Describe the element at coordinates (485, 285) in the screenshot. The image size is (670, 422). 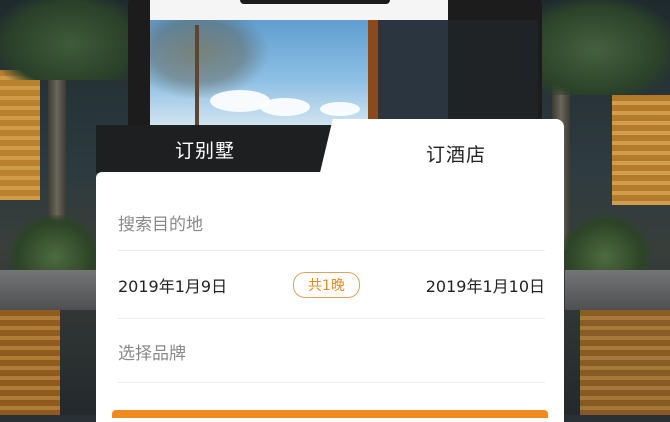
I see `checkout-date: 2019年1月10日` at that location.